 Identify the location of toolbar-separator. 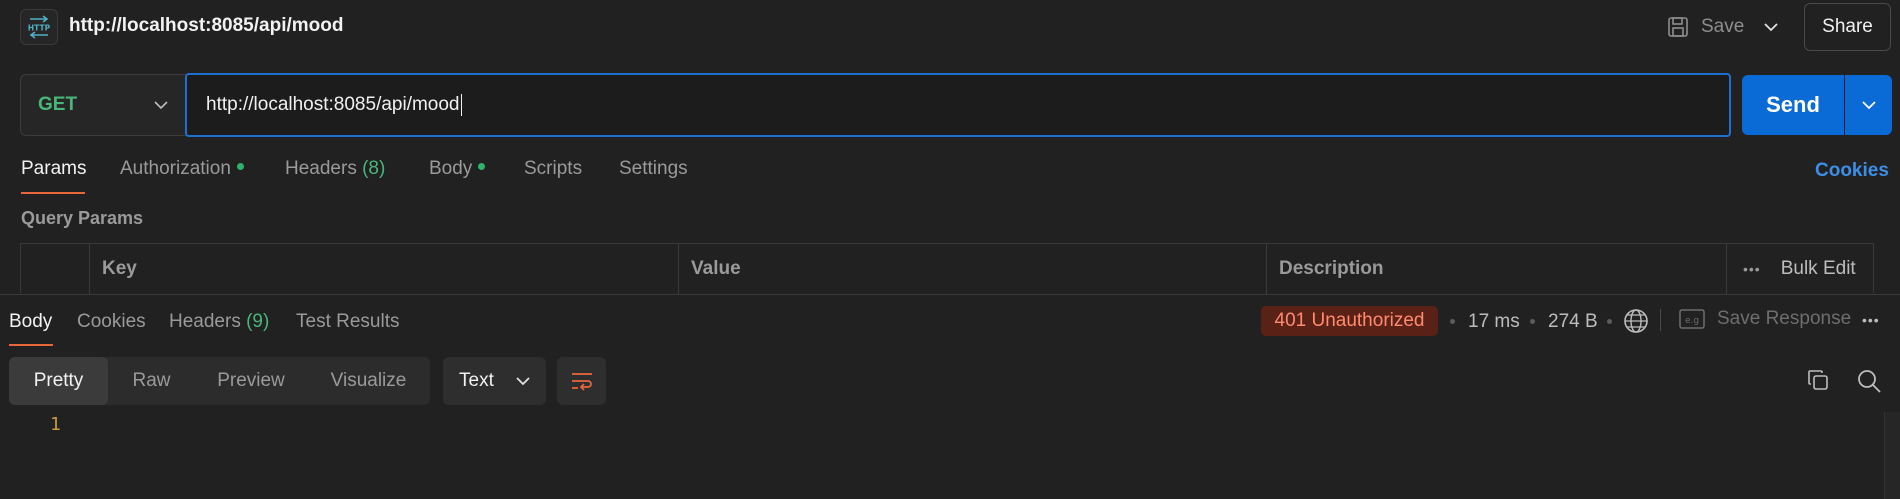
(1660, 320).